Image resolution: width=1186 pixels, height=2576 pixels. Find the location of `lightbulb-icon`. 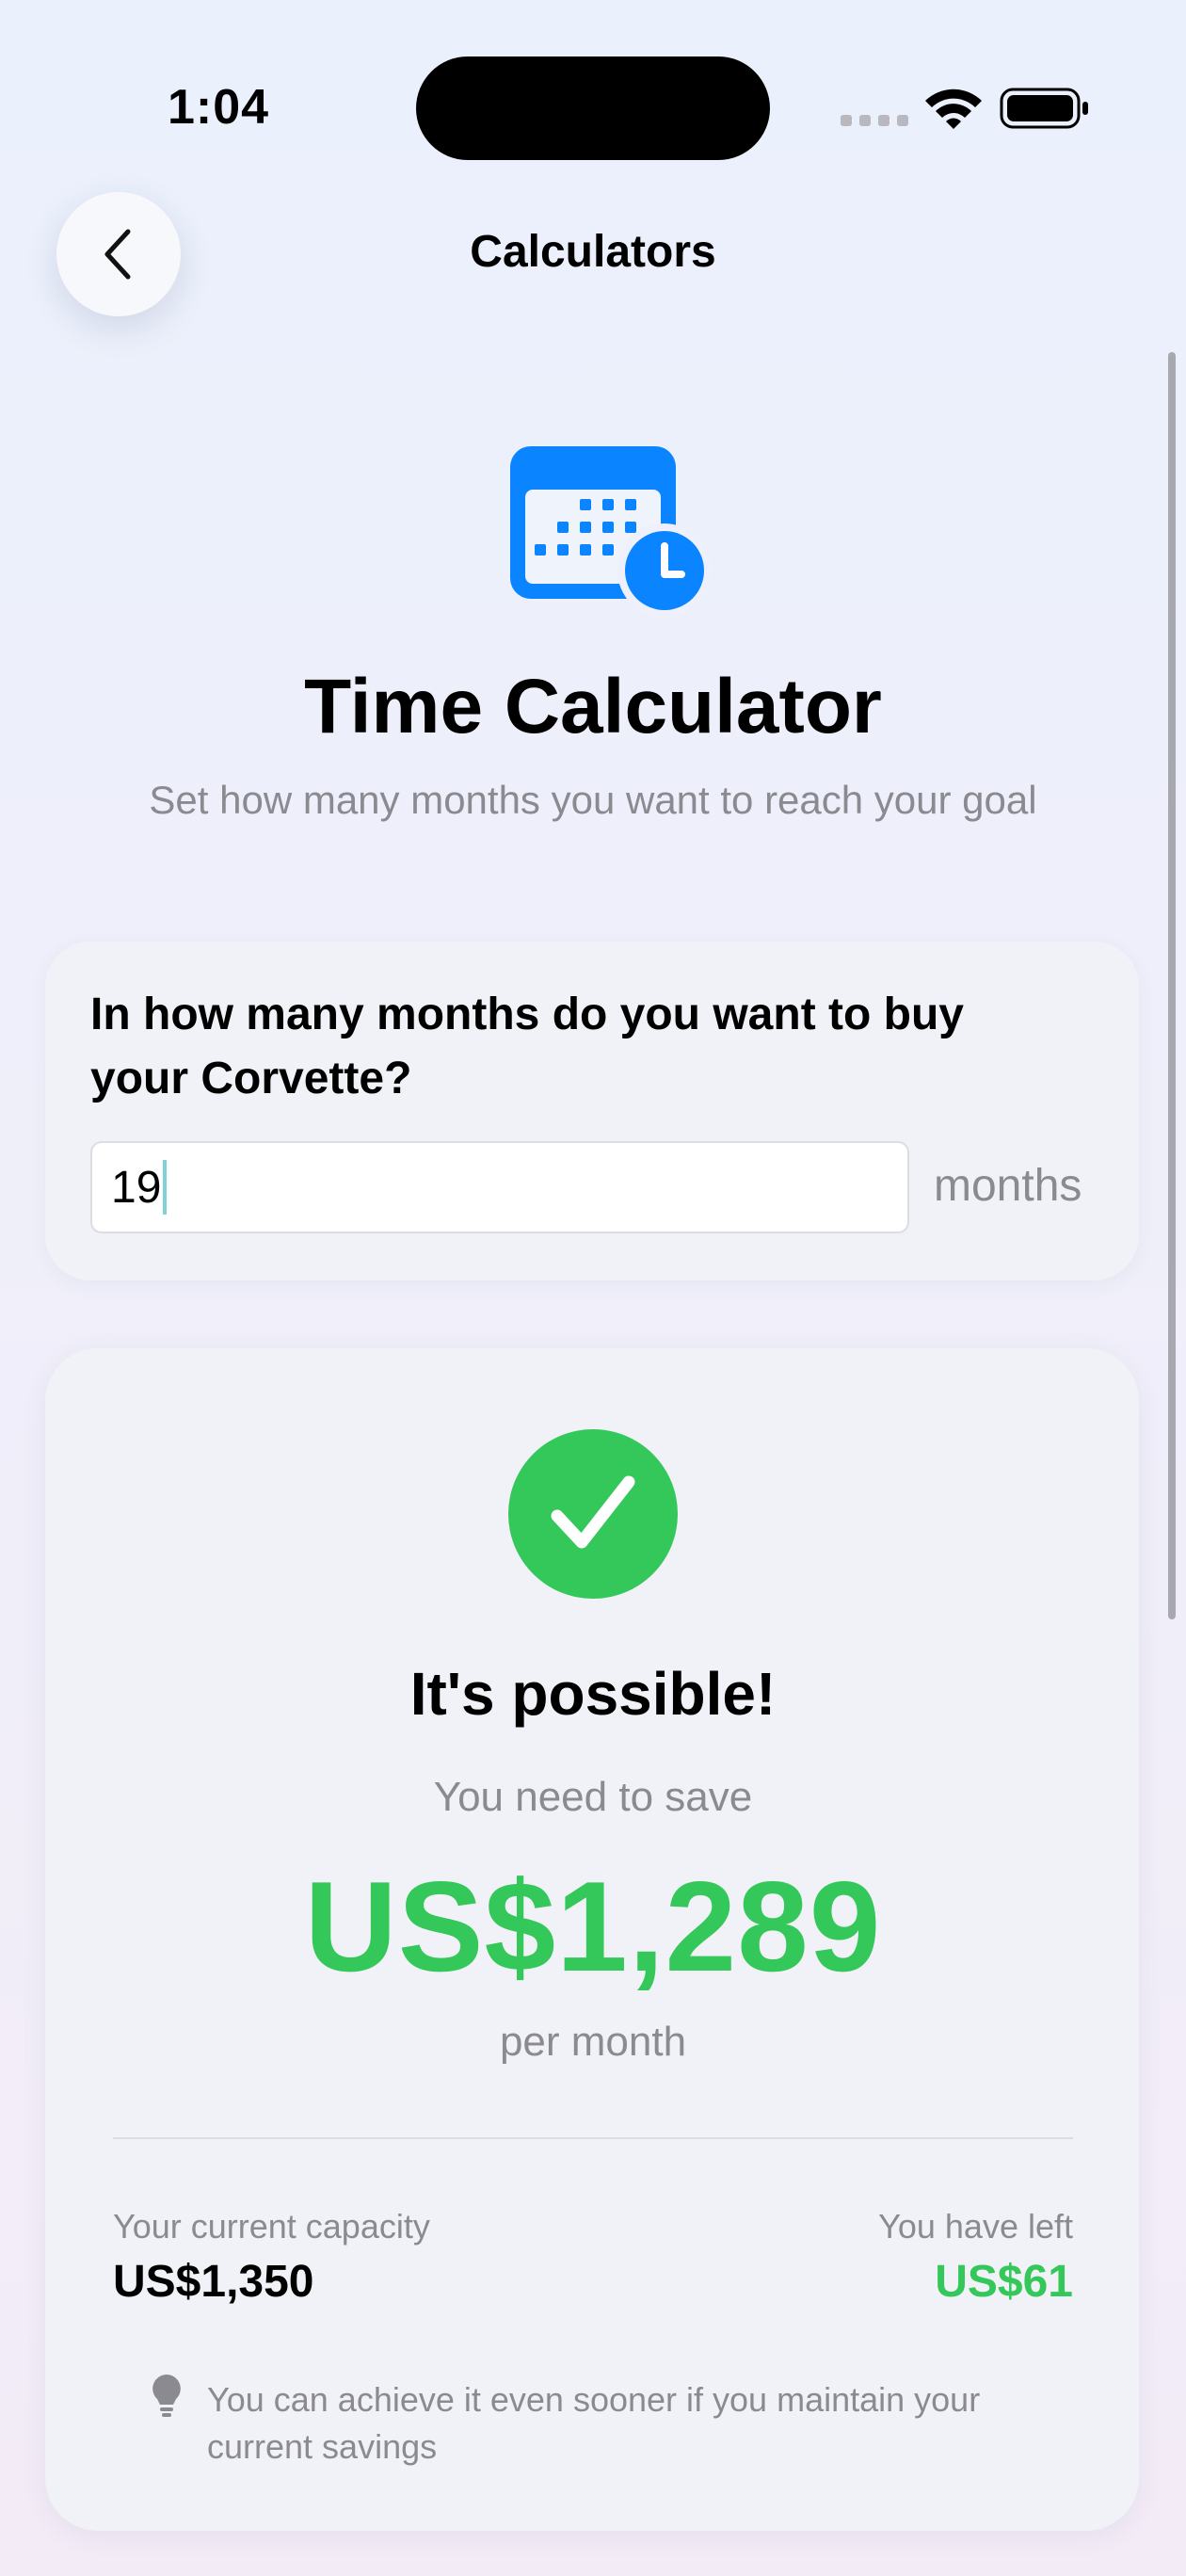

lightbulb-icon is located at coordinates (166, 2396).